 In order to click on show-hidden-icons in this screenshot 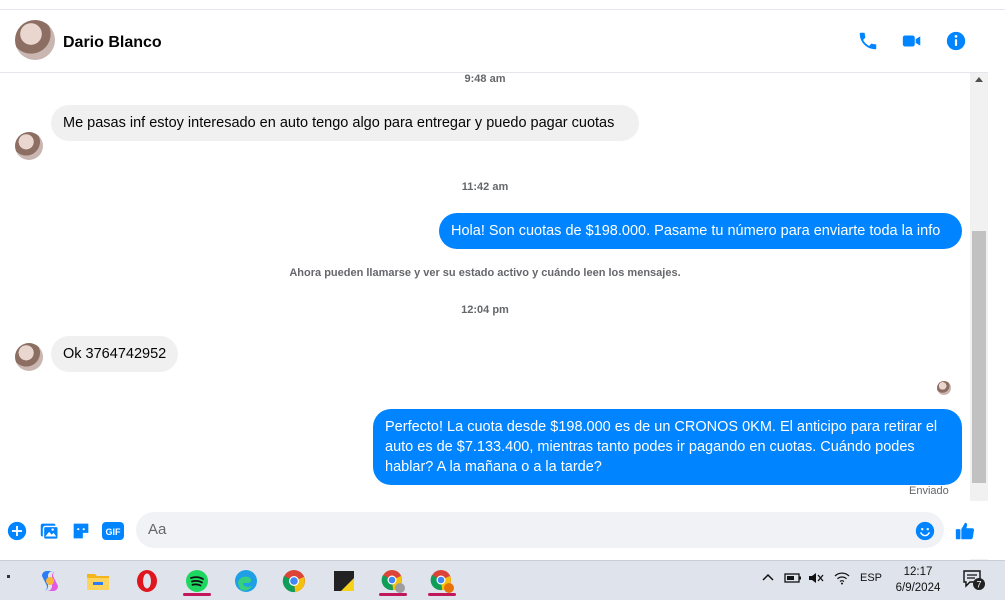, I will do `click(768, 578)`.